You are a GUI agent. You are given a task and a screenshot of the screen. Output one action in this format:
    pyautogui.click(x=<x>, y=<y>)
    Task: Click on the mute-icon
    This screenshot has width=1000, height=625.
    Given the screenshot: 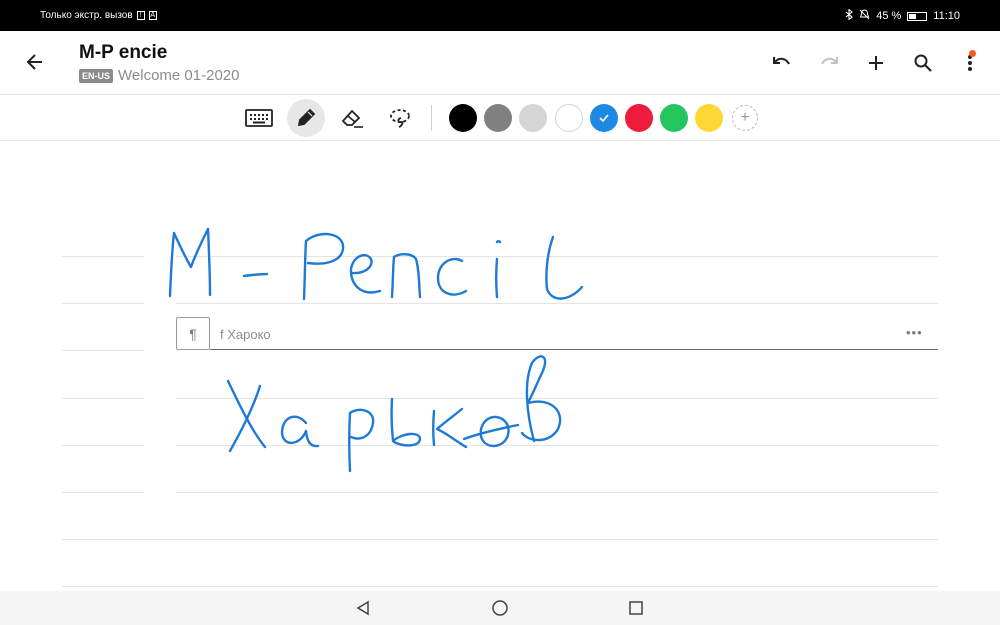 What is the action you would take?
    pyautogui.click(x=864, y=16)
    